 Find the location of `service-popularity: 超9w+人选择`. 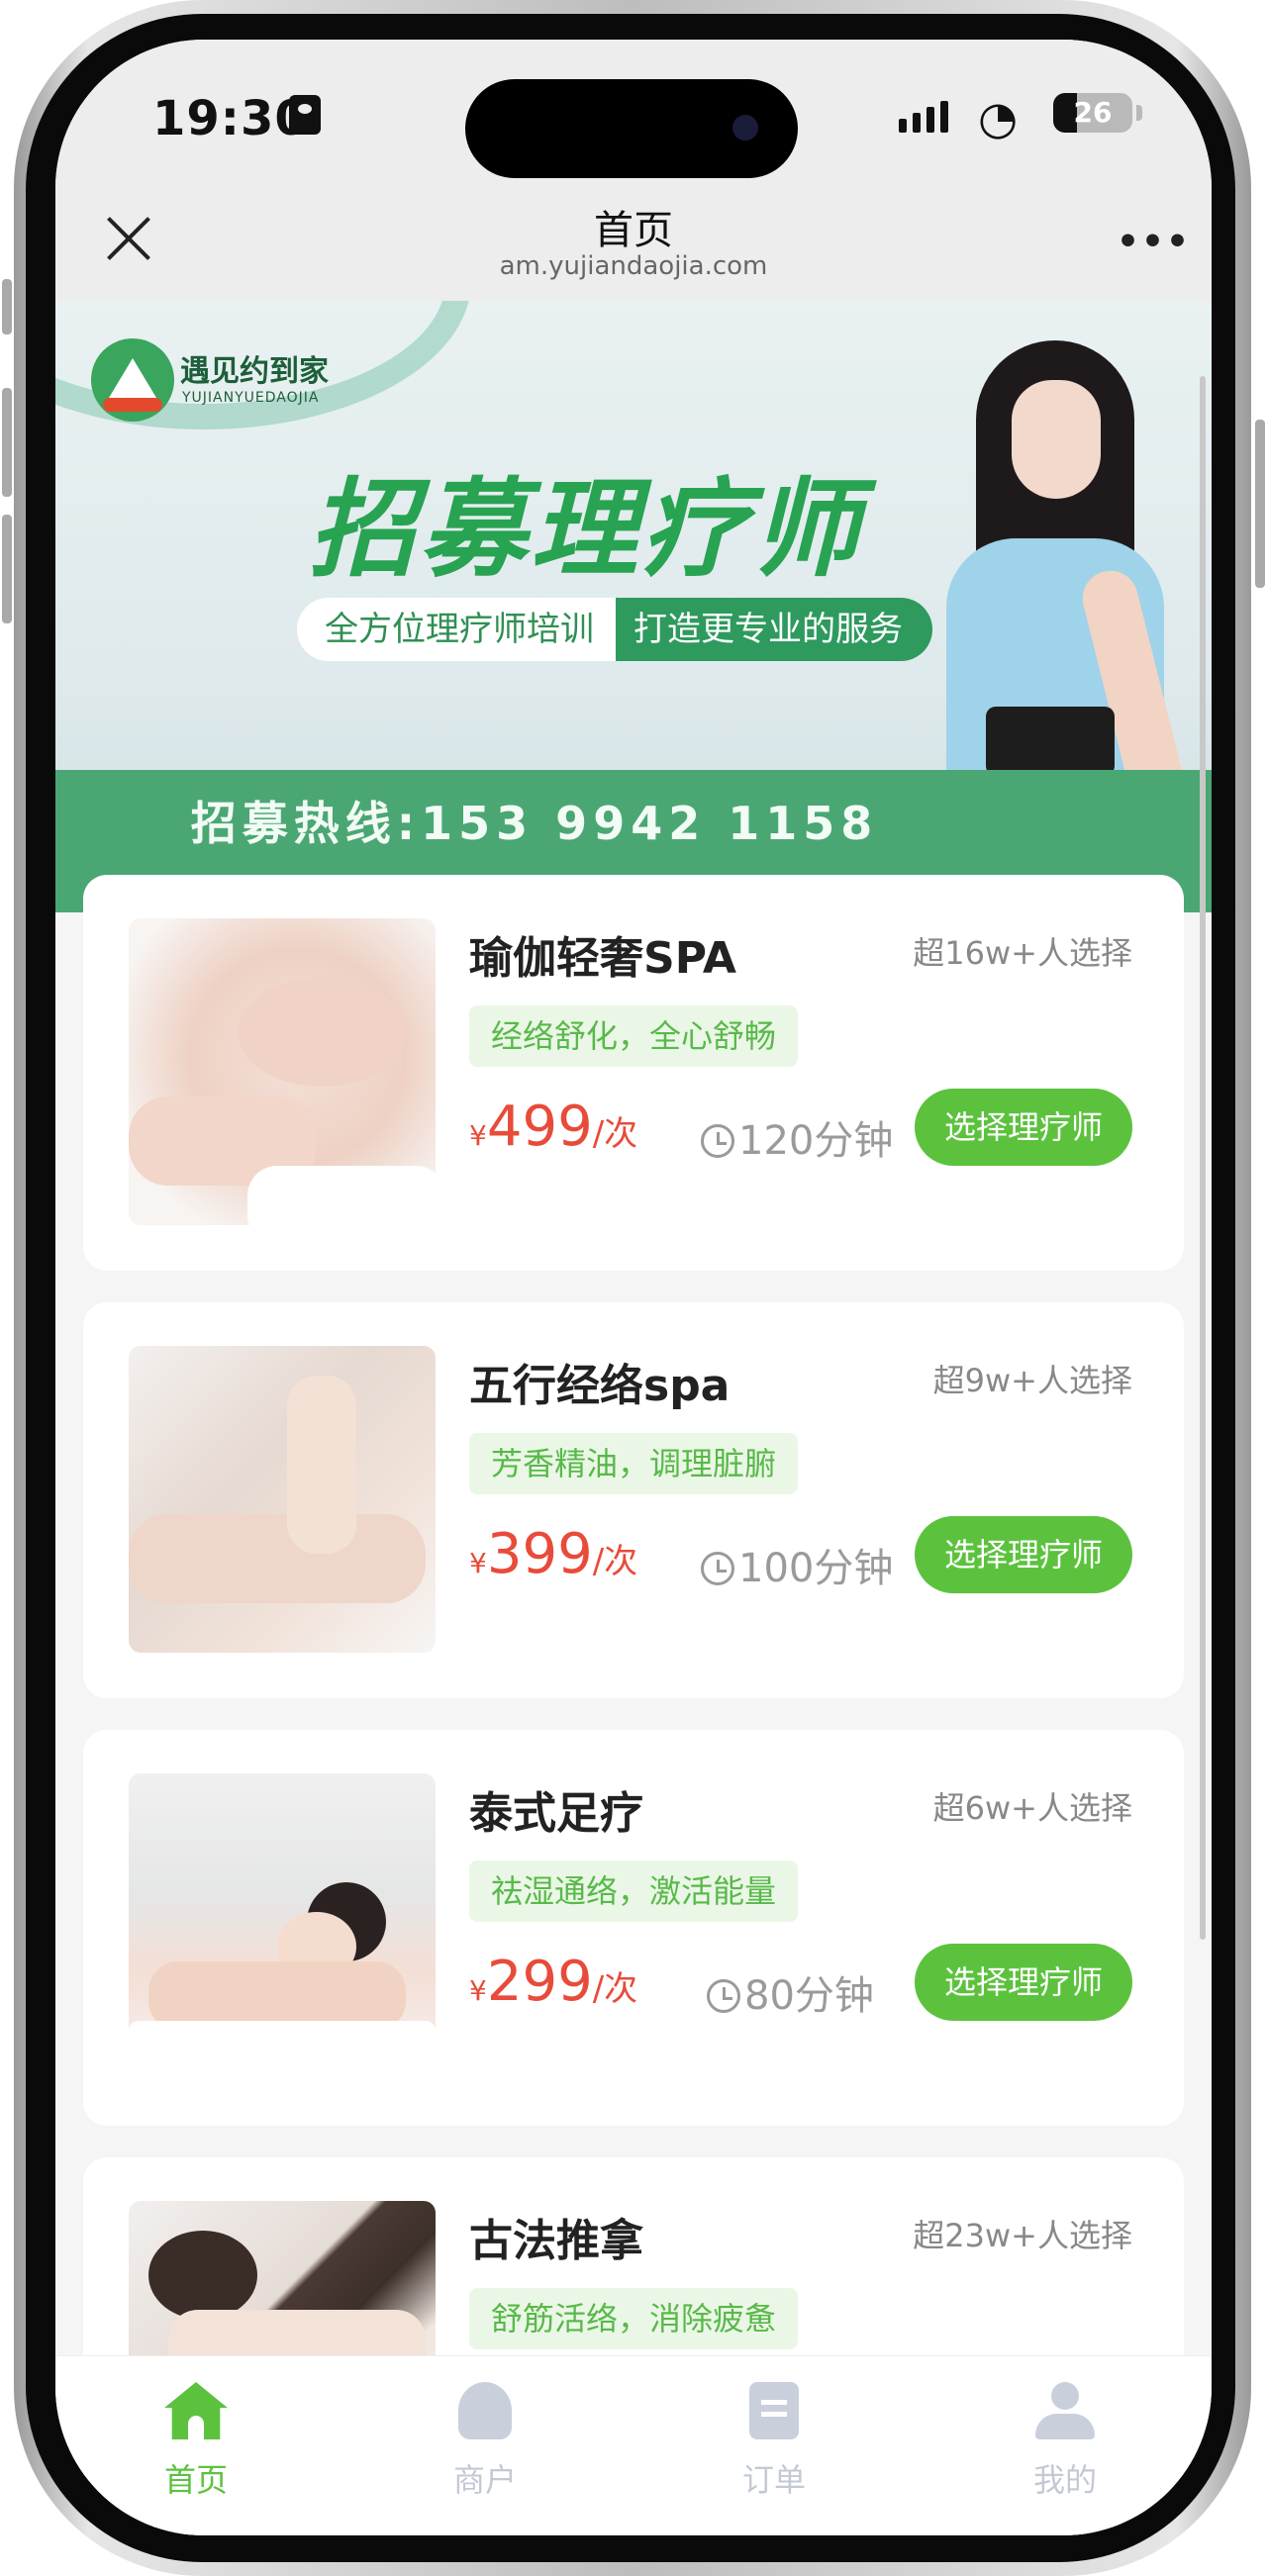

service-popularity: 超9w+人选择 is located at coordinates (1032, 1380).